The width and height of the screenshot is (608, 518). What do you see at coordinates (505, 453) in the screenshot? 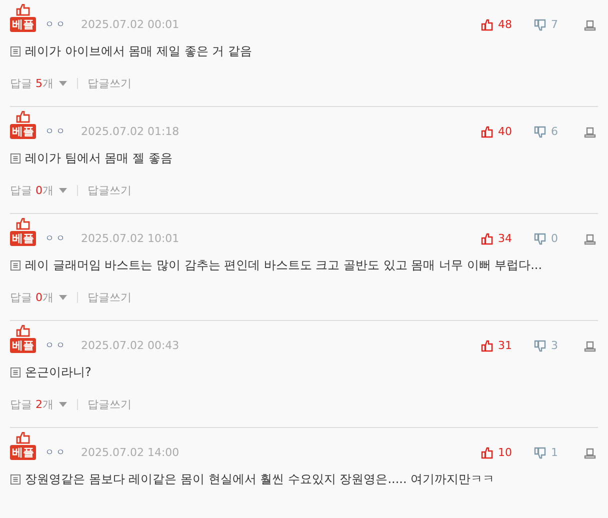
I see `upvote-count: 10` at bounding box center [505, 453].